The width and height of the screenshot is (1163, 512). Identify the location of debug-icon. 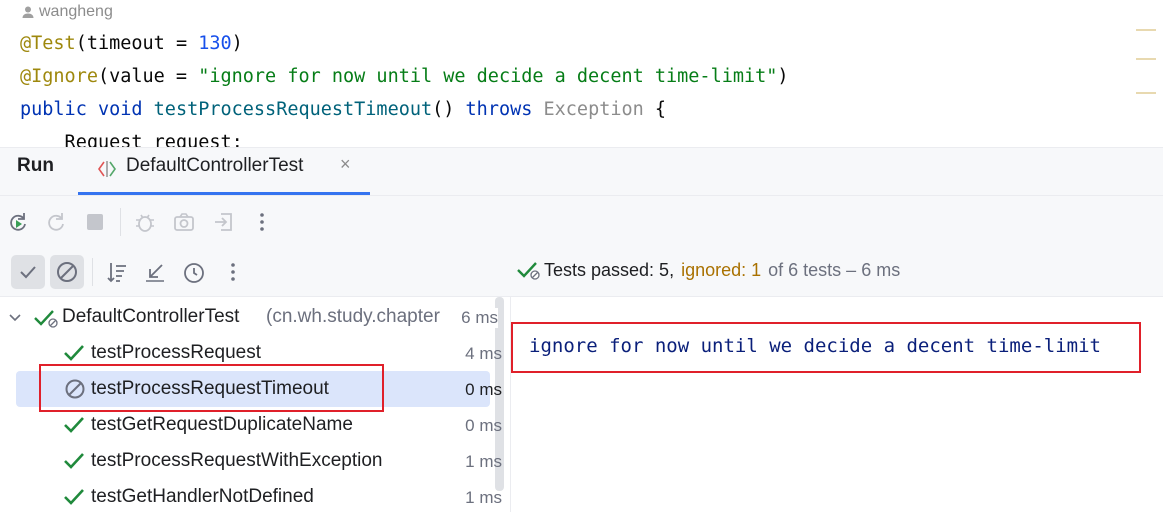
(145, 222).